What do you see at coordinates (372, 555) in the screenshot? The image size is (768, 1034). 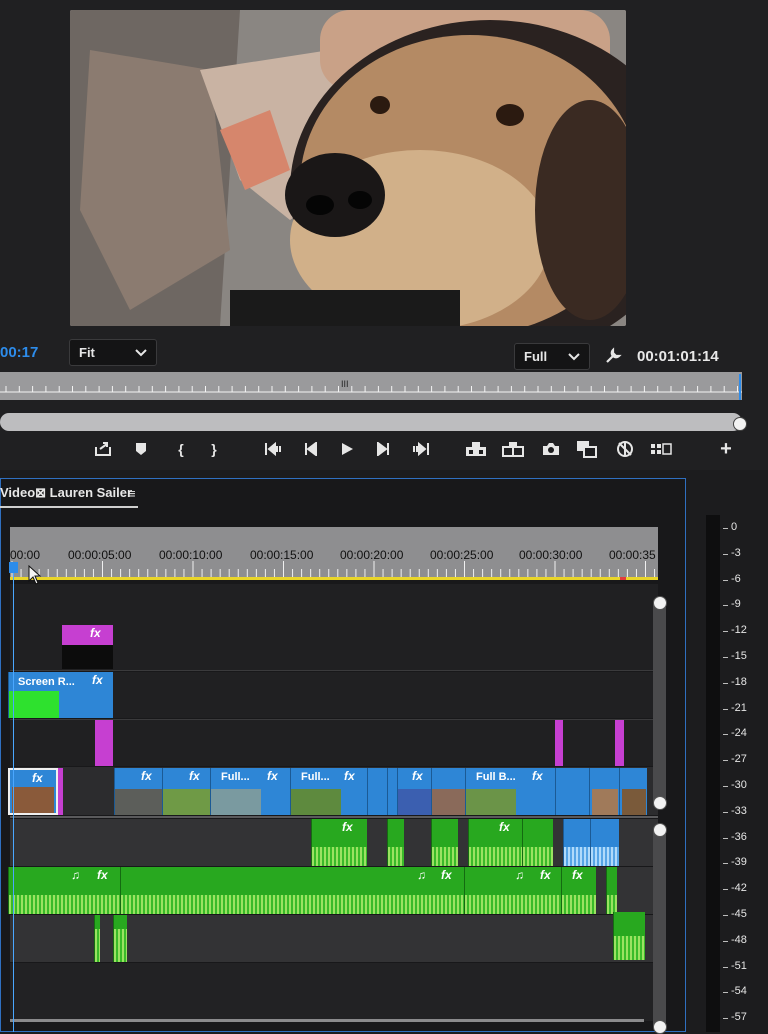 I see `ruler-label: 00:00:20:00` at bounding box center [372, 555].